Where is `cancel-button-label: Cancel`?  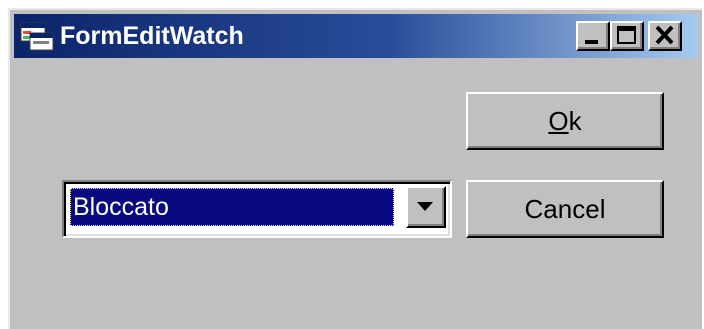 cancel-button-label: Cancel is located at coordinates (565, 208).